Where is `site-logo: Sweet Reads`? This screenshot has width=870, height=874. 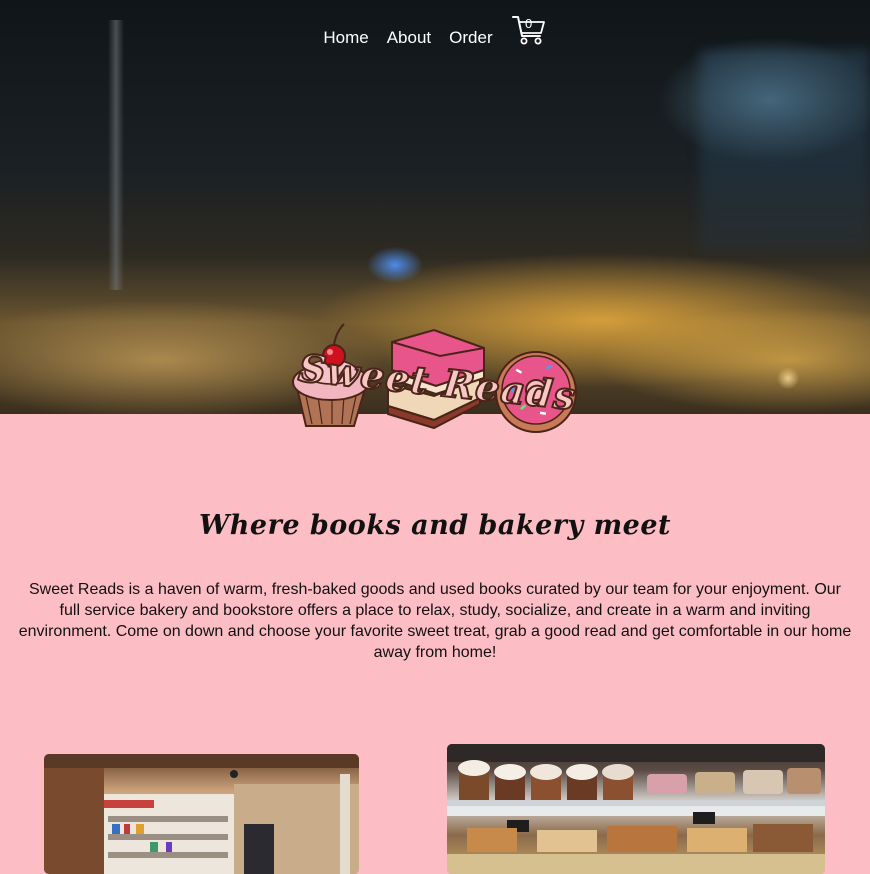 site-logo: Sweet Reads is located at coordinates (434, 378).